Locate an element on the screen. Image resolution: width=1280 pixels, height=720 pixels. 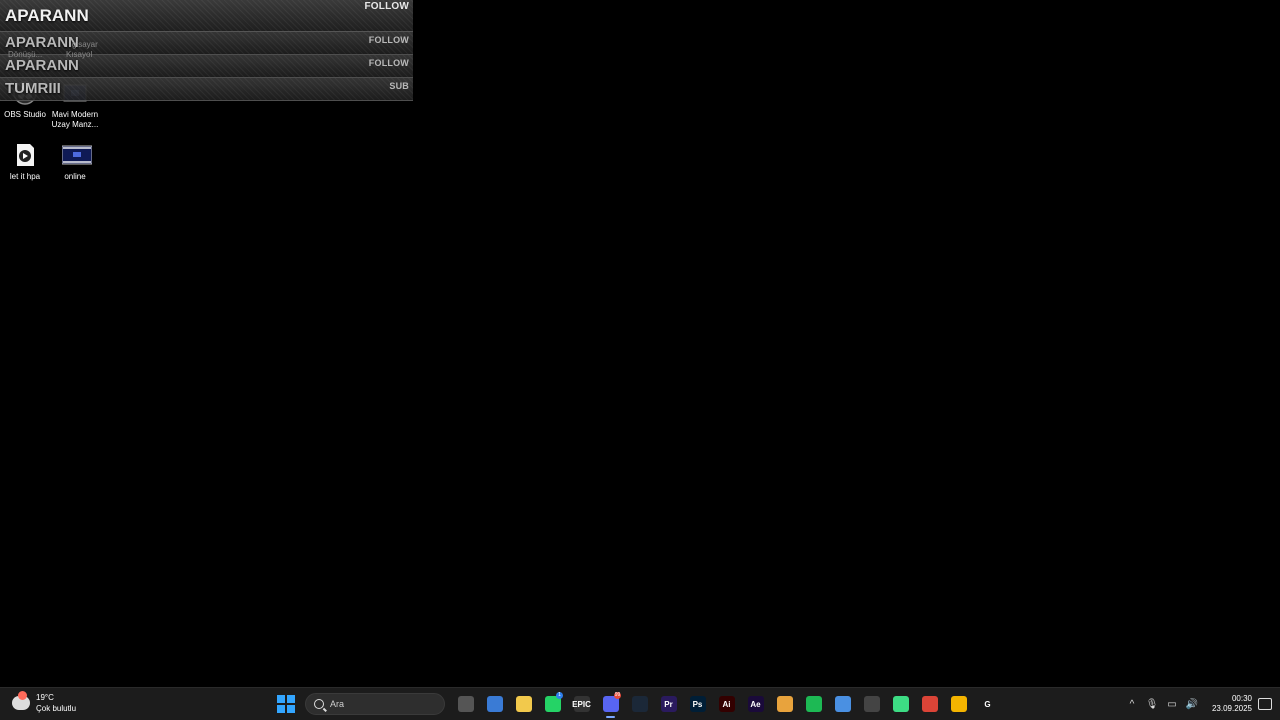
illustrator-icon: Ai is located at coordinates (726, 704).